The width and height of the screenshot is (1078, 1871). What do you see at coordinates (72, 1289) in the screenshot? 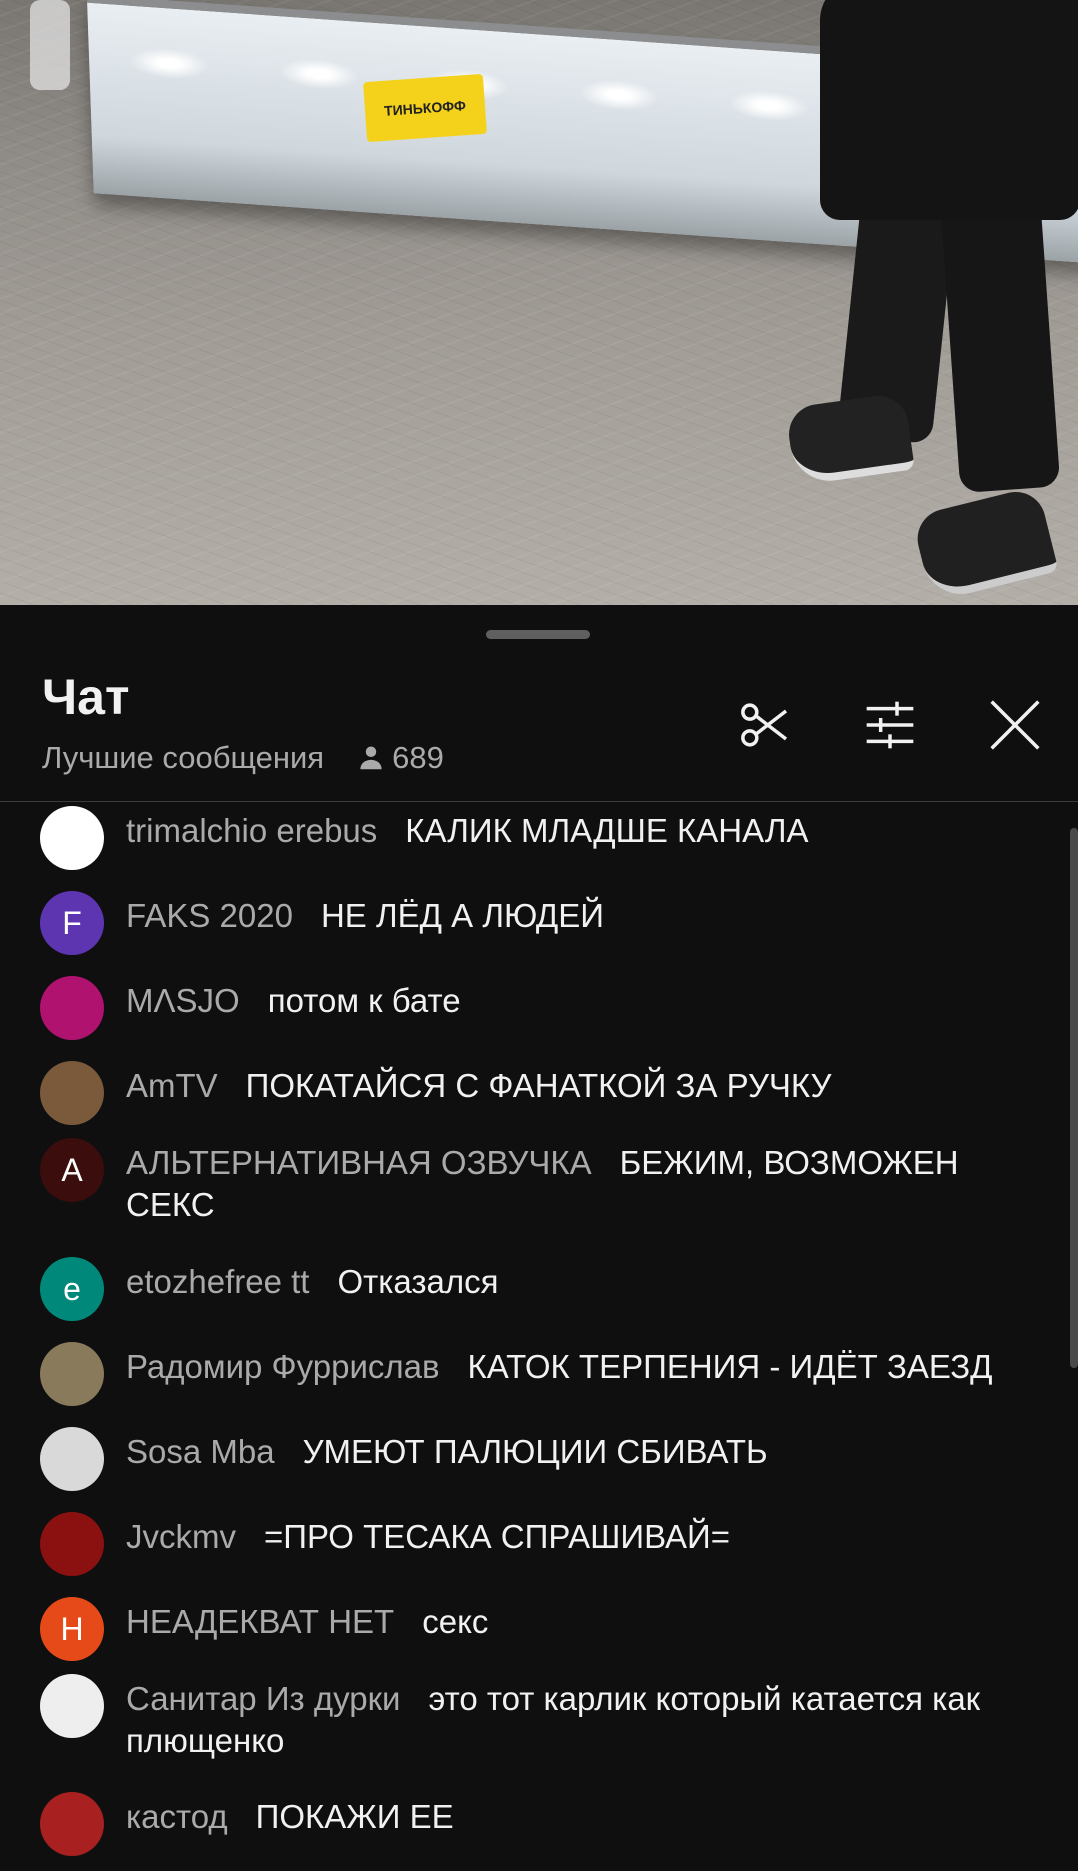
I see `avatar: e` at bounding box center [72, 1289].